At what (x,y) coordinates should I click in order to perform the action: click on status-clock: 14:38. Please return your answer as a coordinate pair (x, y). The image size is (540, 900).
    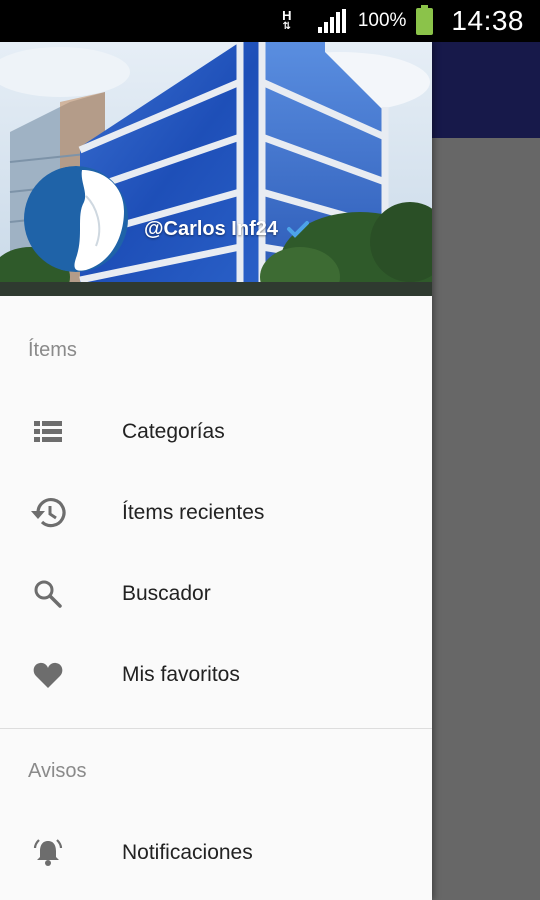
    Looking at the image, I should click on (487, 20).